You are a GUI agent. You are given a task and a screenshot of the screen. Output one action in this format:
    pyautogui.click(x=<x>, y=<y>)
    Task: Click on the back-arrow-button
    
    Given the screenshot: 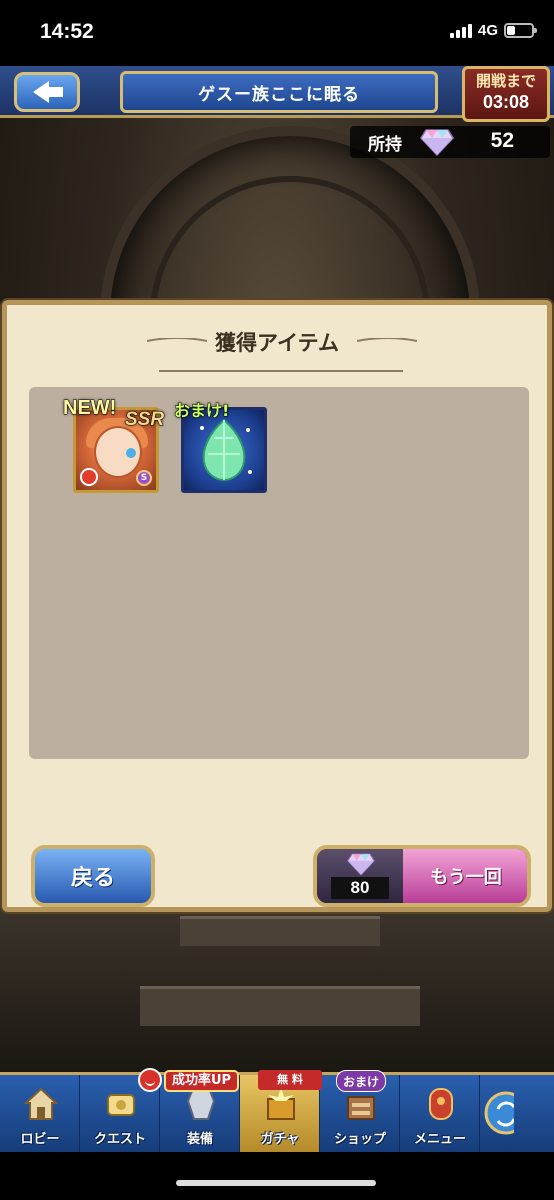 What is the action you would take?
    pyautogui.click(x=47, y=92)
    